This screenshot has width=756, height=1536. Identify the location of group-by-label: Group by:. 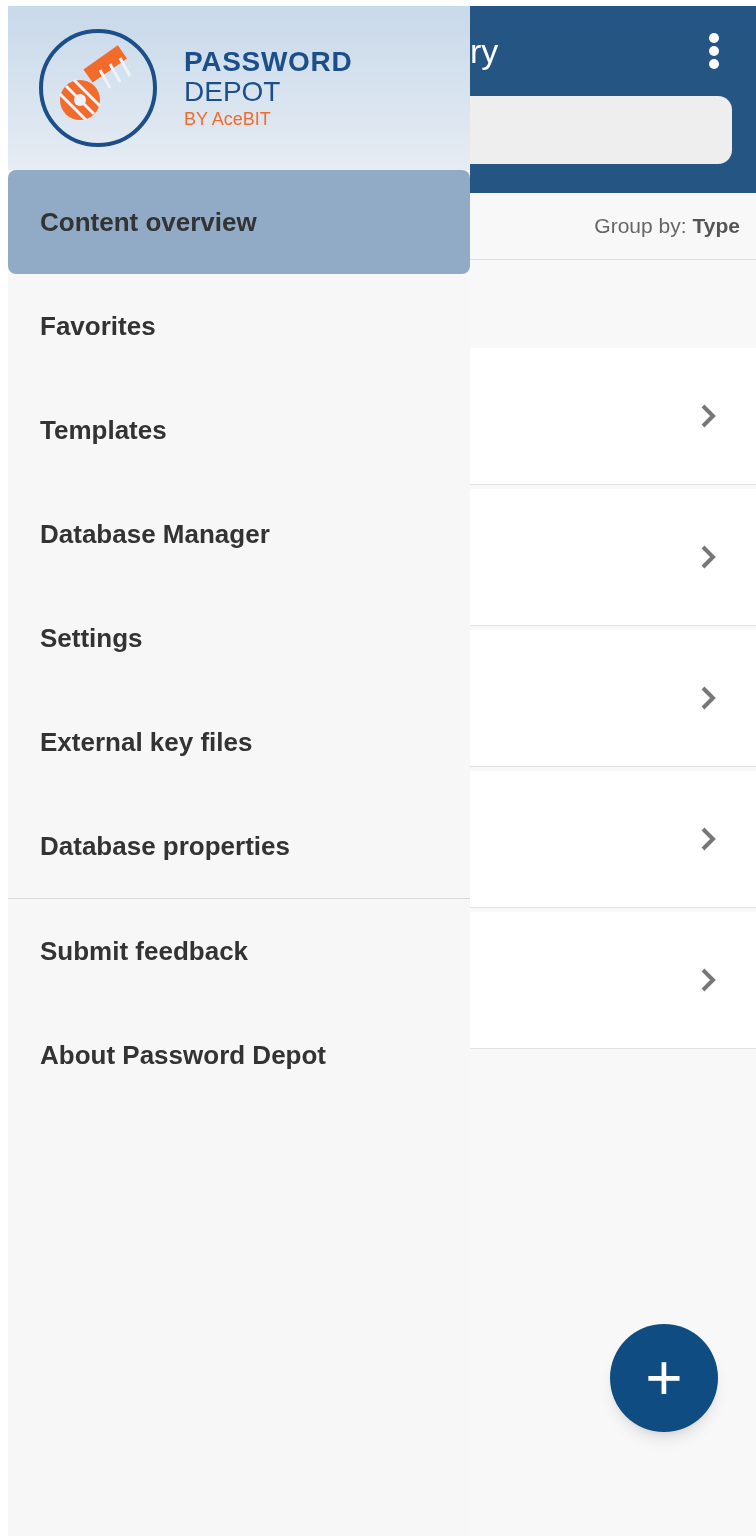
(640, 226).